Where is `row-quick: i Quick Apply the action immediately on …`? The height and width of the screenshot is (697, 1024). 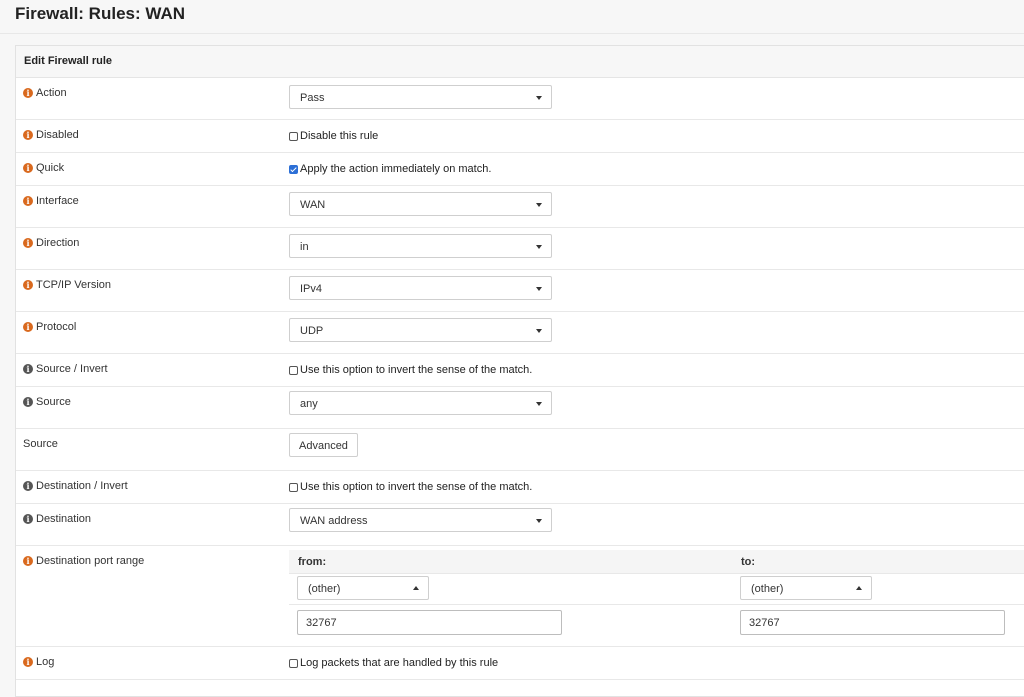
row-quick: i Quick Apply the action immediately on … is located at coordinates (520, 169).